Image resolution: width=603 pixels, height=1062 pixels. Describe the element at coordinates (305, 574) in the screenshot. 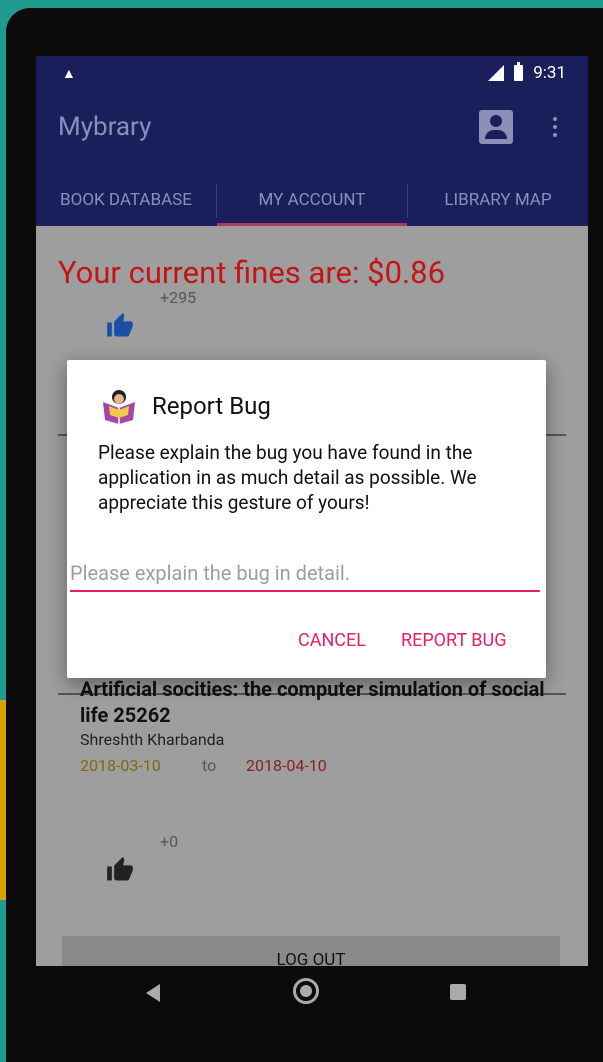

I see `bug-description-input` at that location.